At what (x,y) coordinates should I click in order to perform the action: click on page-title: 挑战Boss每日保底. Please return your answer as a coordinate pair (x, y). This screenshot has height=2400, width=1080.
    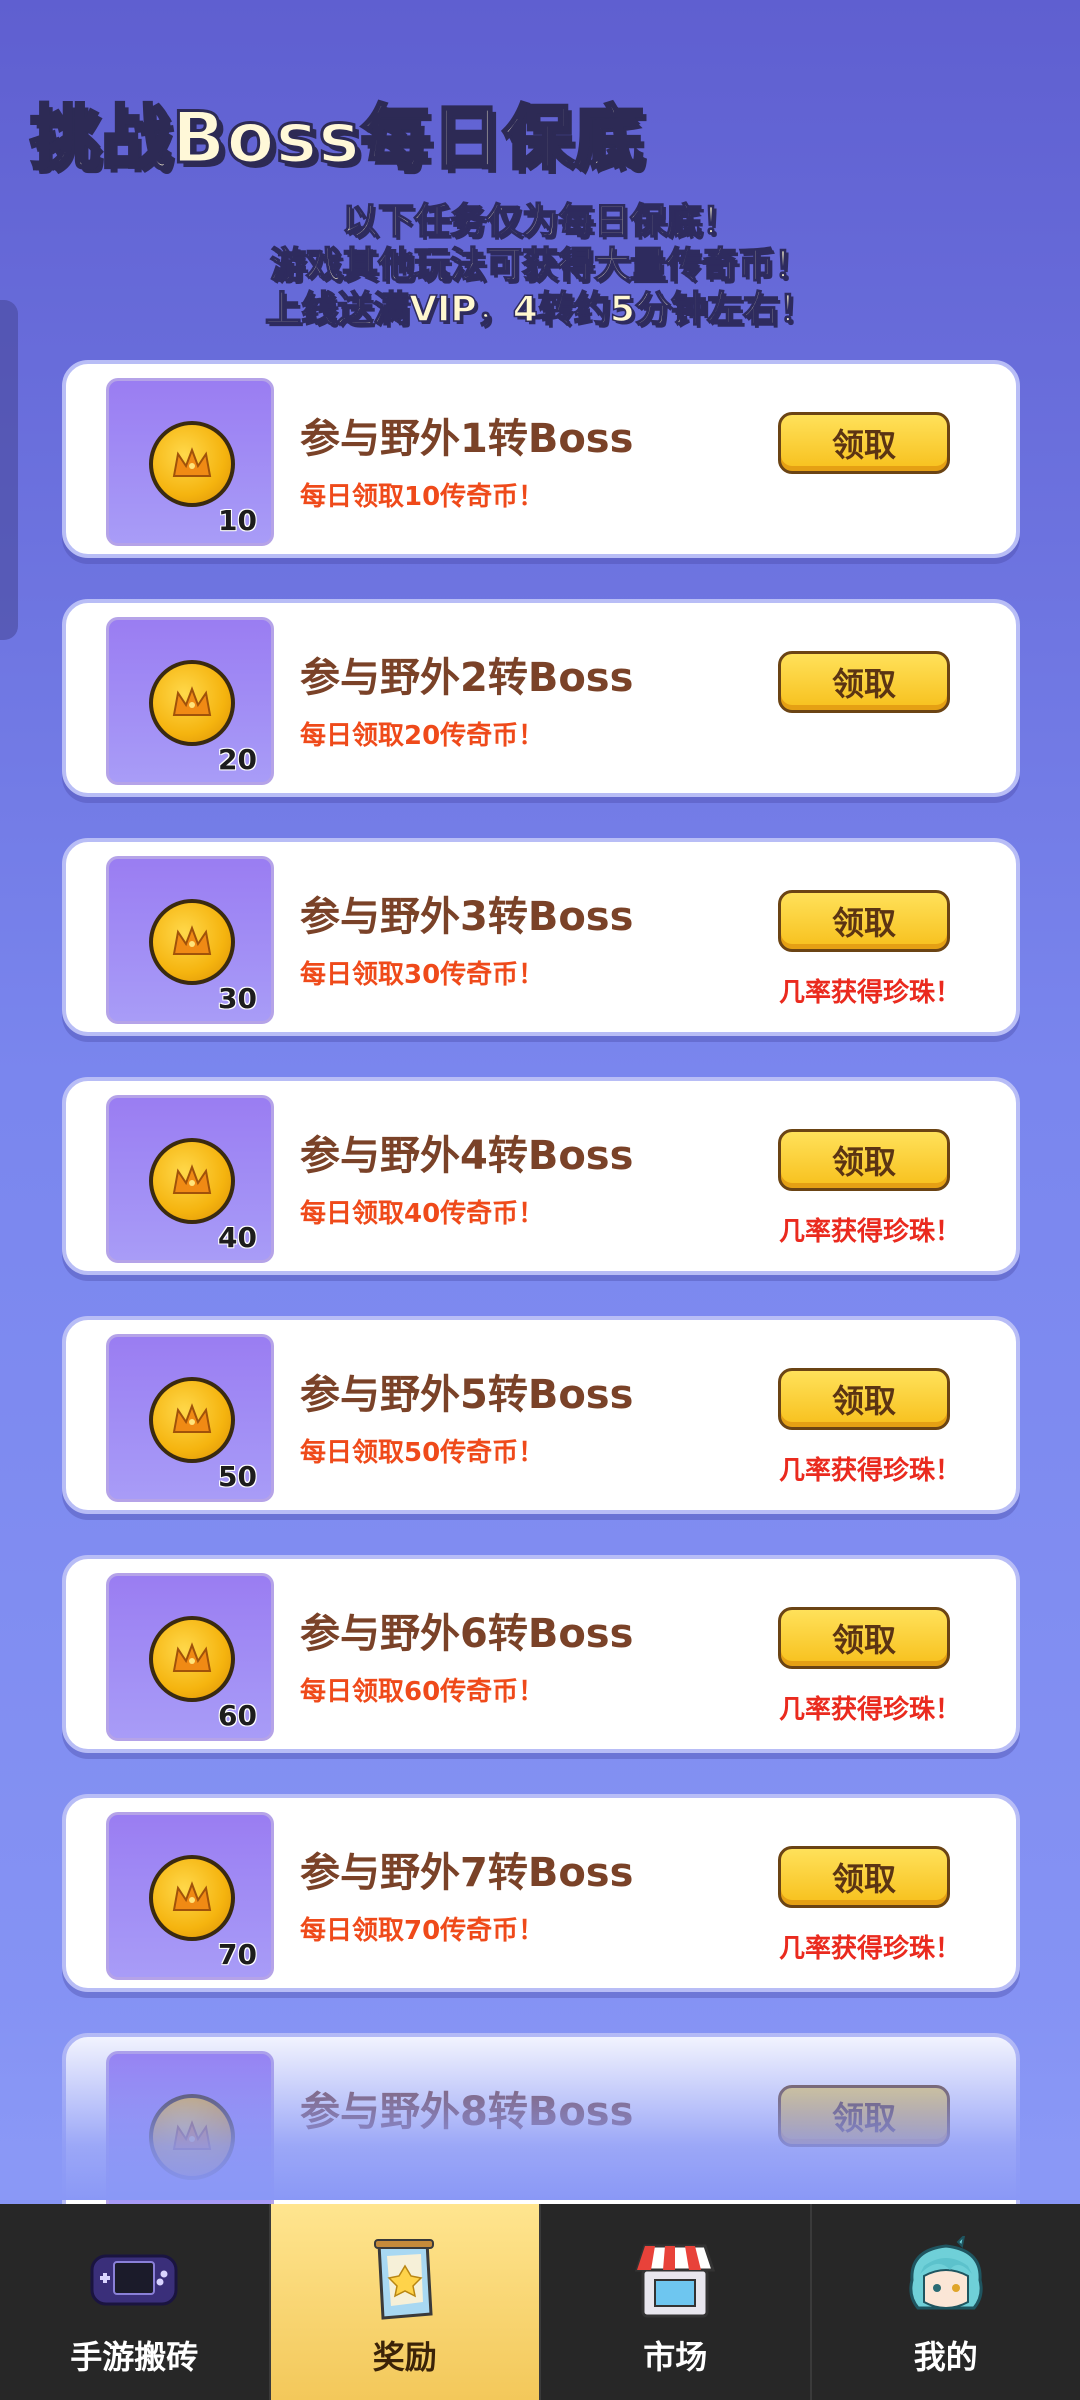
    Looking at the image, I should click on (337, 138).